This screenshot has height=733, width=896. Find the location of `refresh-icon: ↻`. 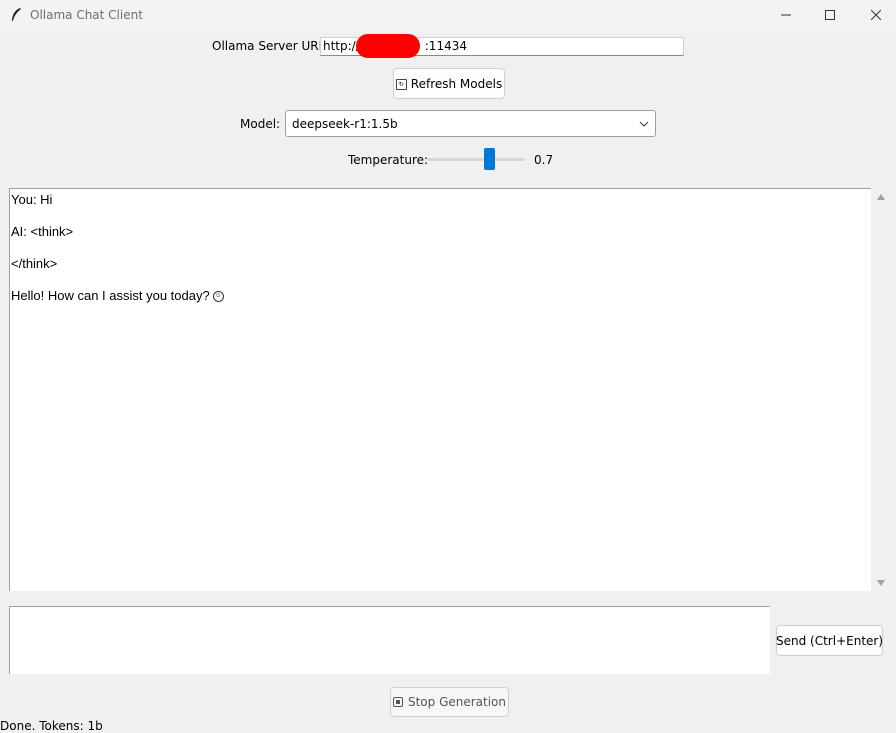

refresh-icon: ↻ is located at coordinates (401, 84).